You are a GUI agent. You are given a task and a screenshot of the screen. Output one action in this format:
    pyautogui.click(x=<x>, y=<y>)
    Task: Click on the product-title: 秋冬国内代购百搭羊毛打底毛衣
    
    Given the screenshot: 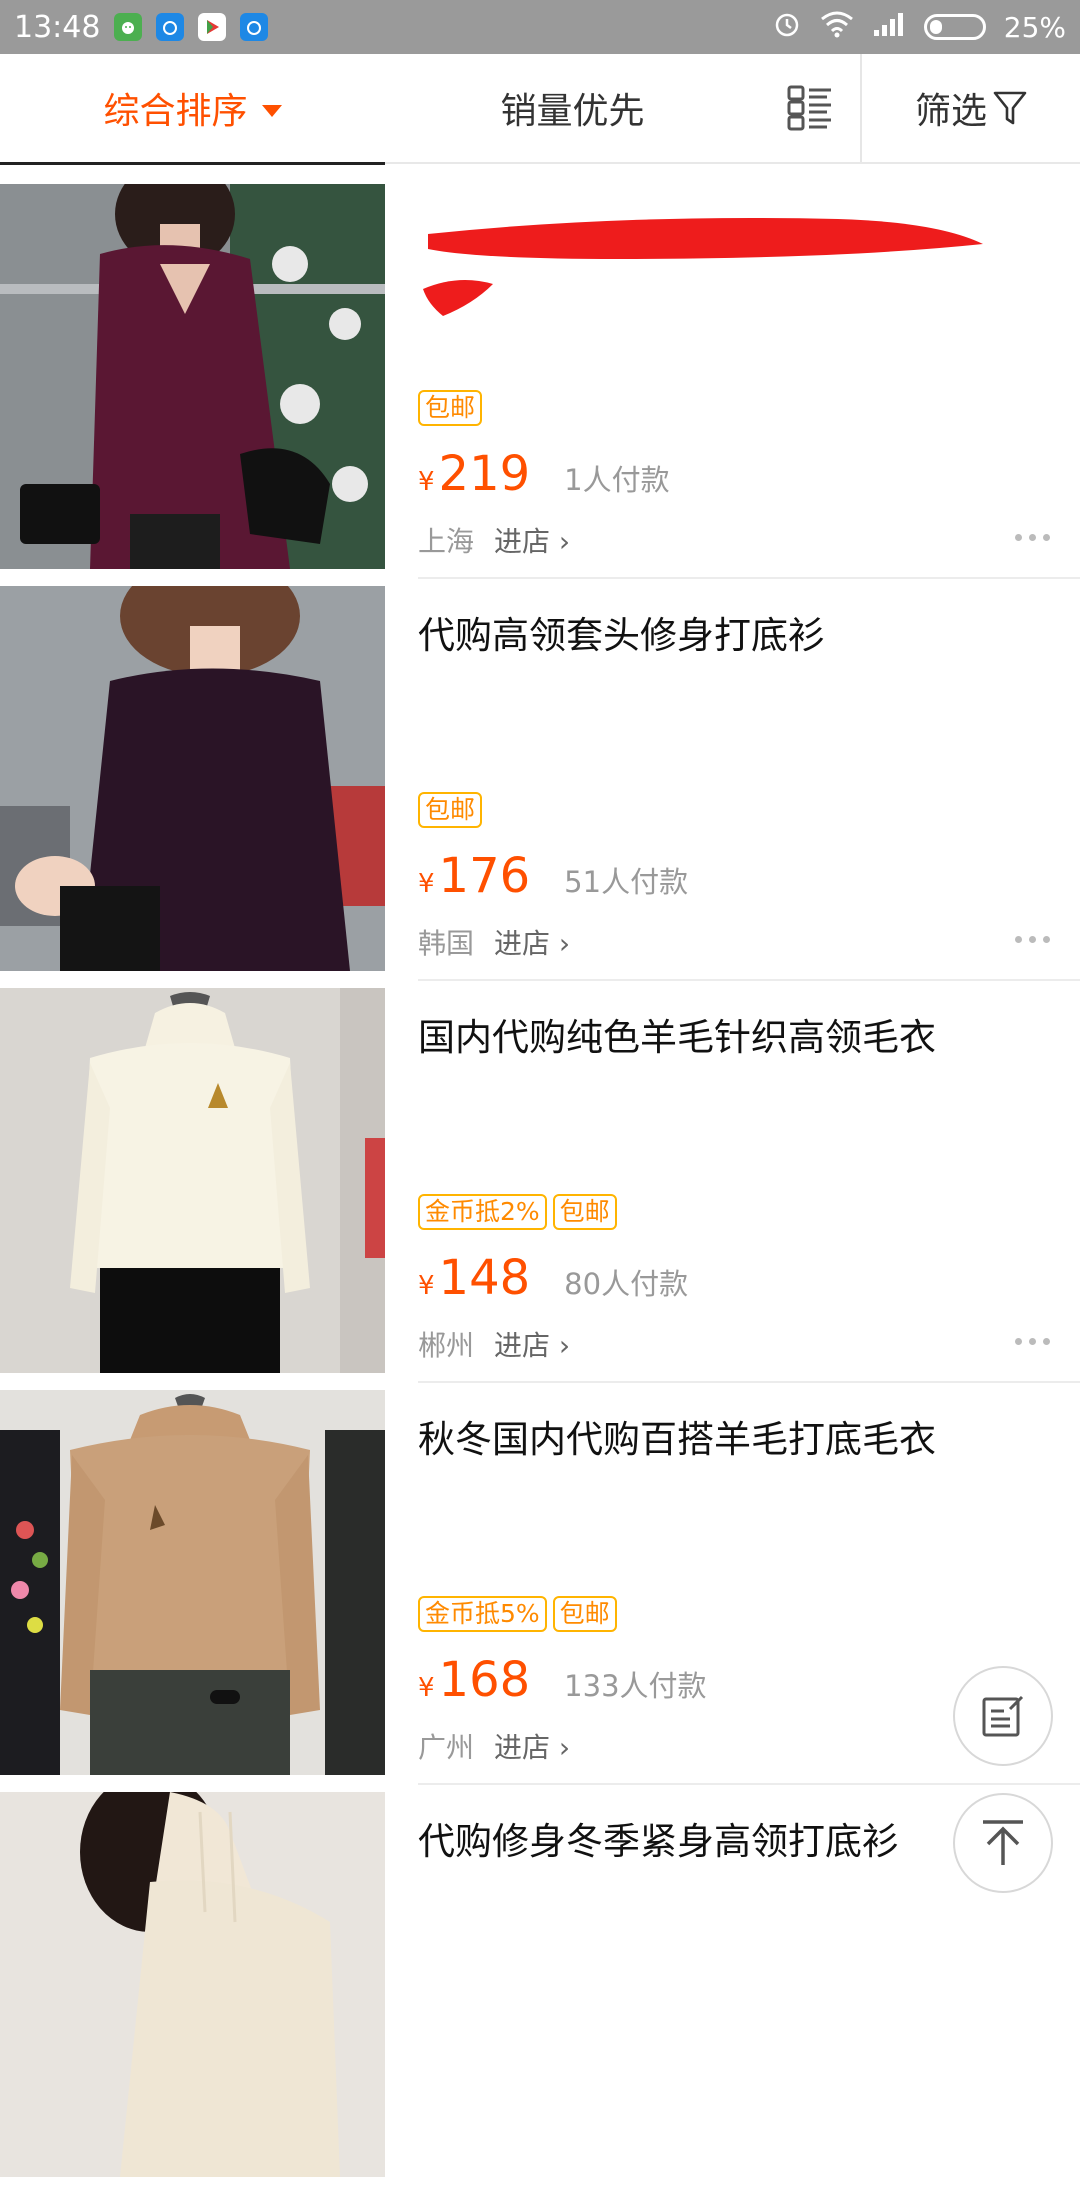 What is the action you would take?
    pyautogui.click(x=728, y=1440)
    